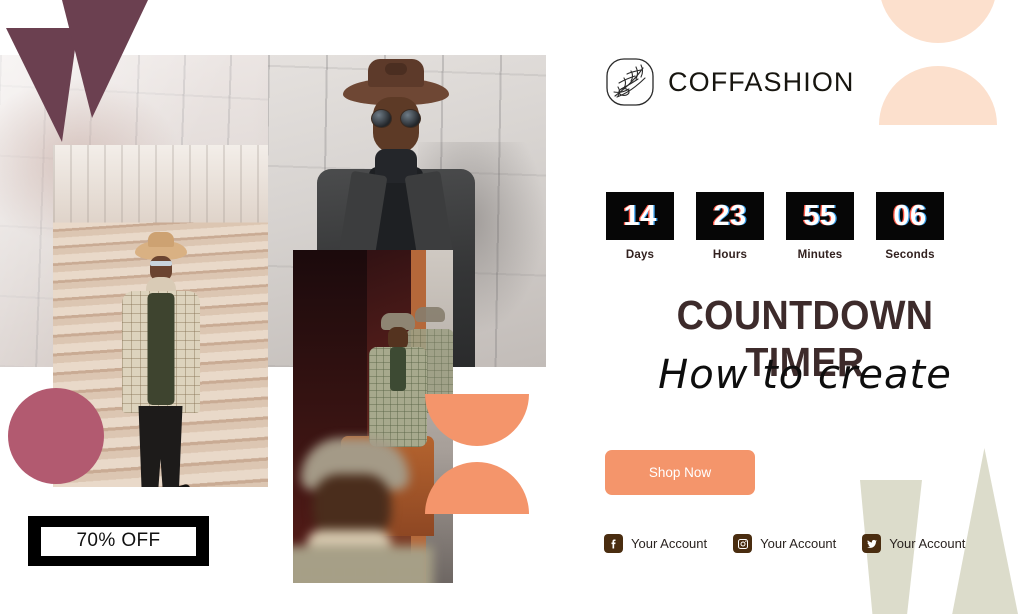  Describe the element at coordinates (985, 531) in the screenshot. I see `decor-sage-triangle-up` at that location.